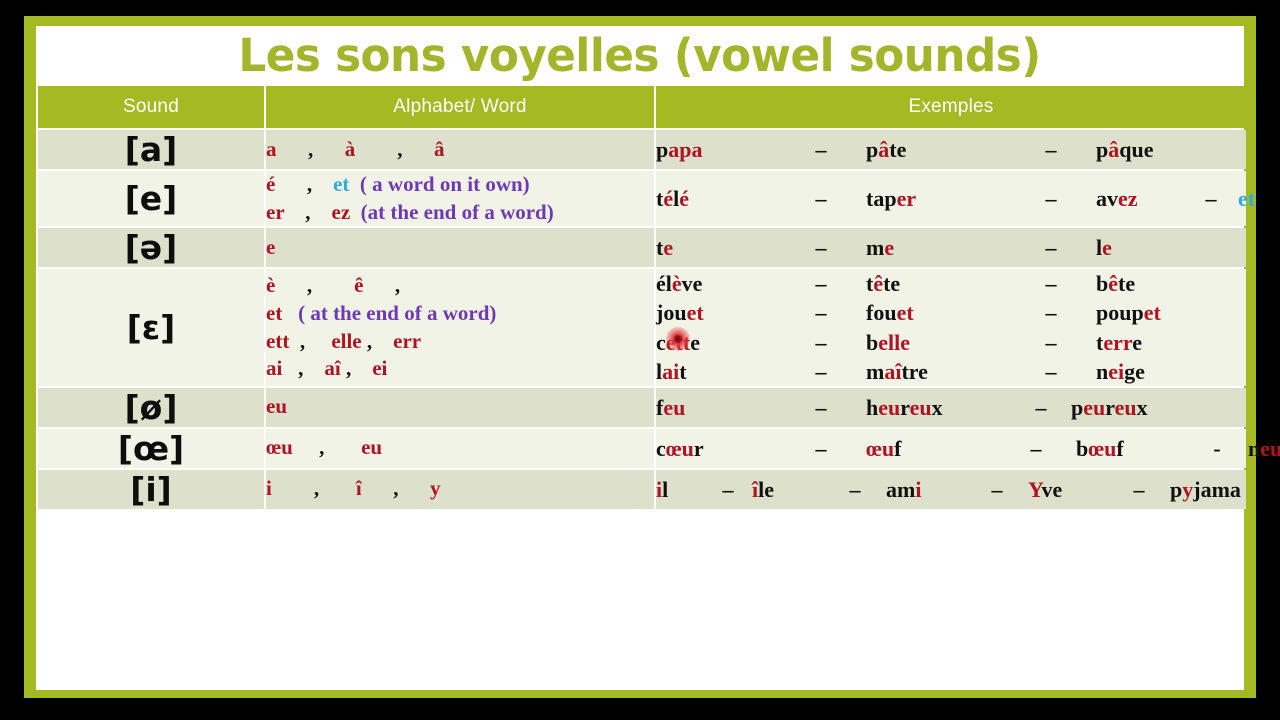 Image resolution: width=1280 pixels, height=720 pixels. What do you see at coordinates (936, 283) in the screenshot?
I see `example-word: tête` at bounding box center [936, 283].